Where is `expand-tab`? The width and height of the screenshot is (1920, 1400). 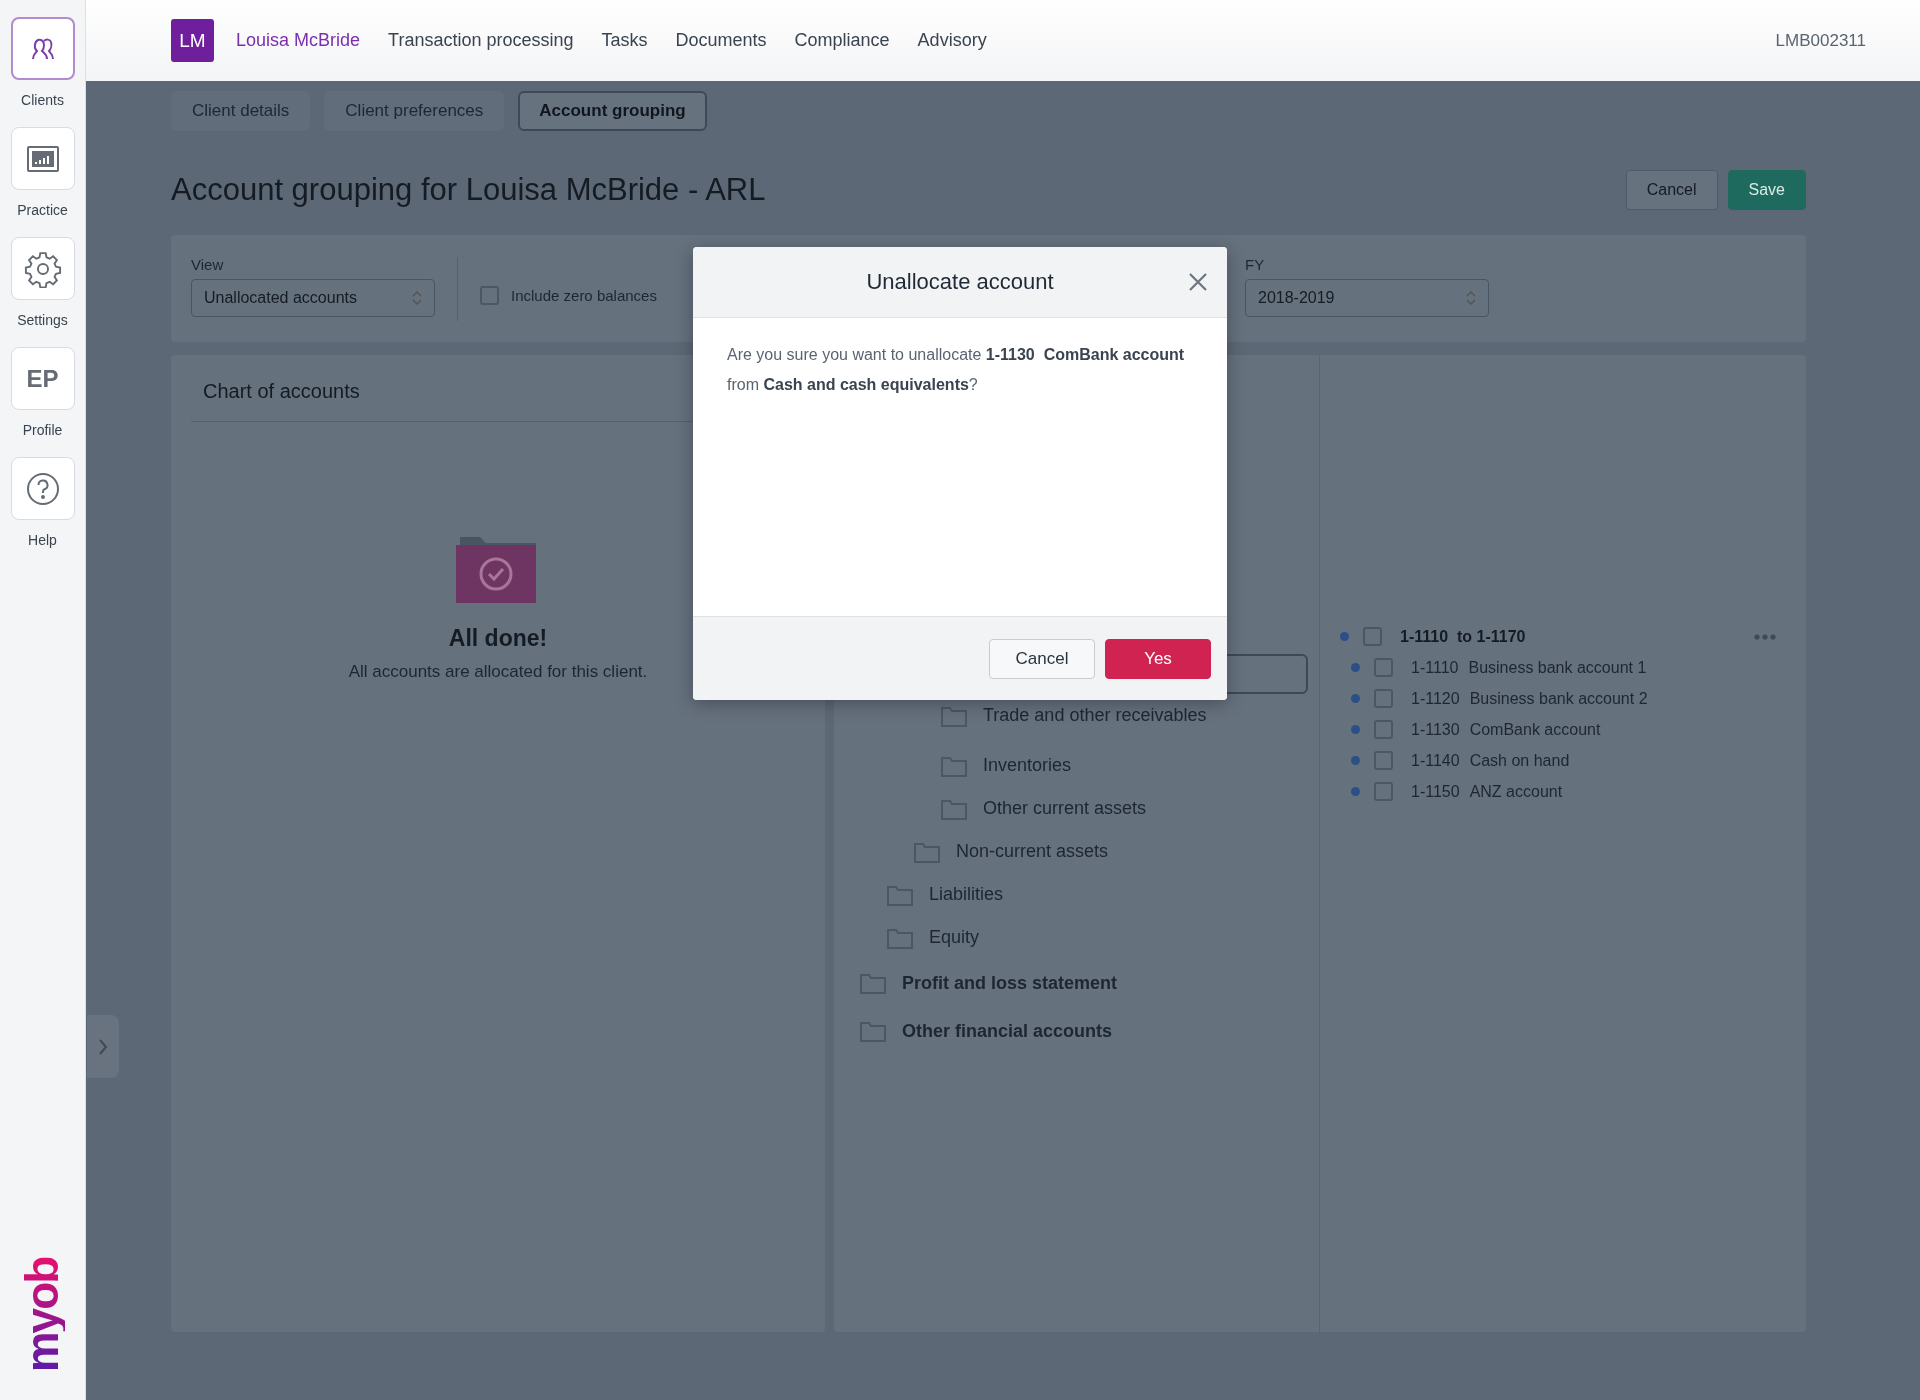 expand-tab is located at coordinates (103, 1046).